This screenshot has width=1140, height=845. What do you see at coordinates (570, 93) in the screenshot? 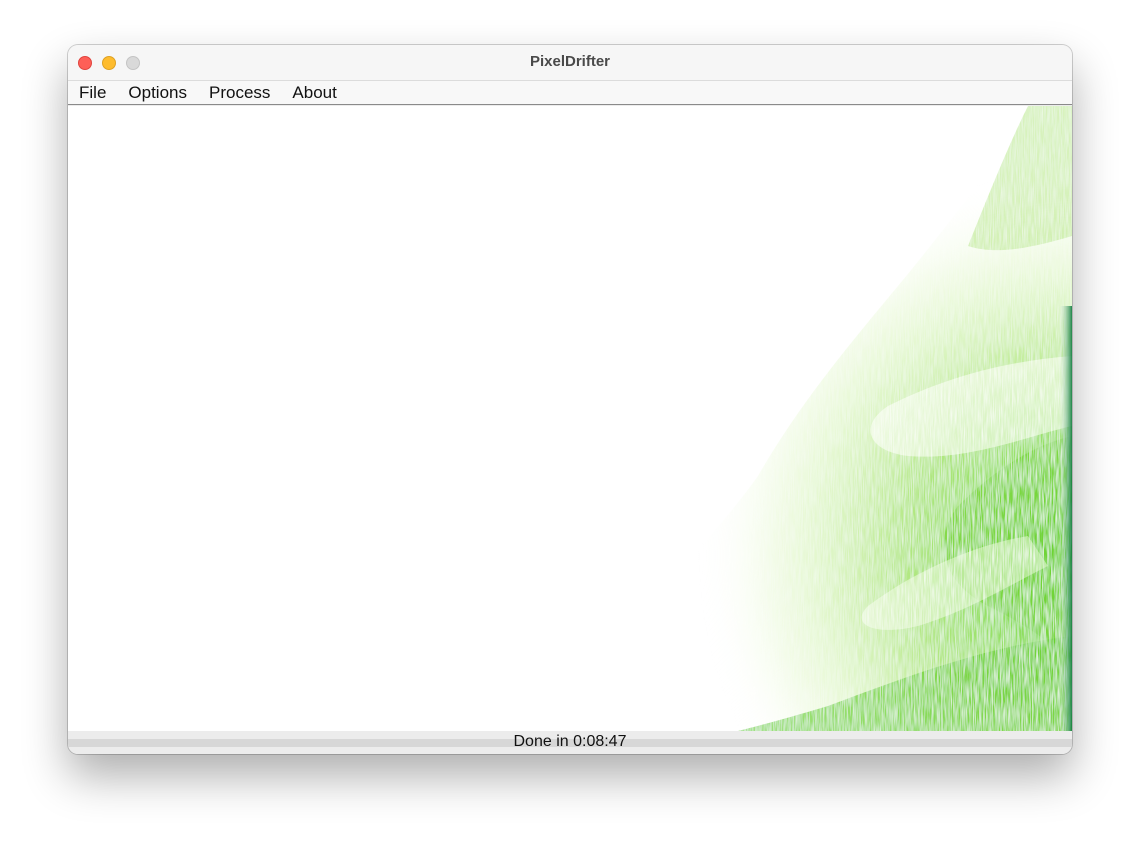
I see `menu-bar: File Options Process About` at bounding box center [570, 93].